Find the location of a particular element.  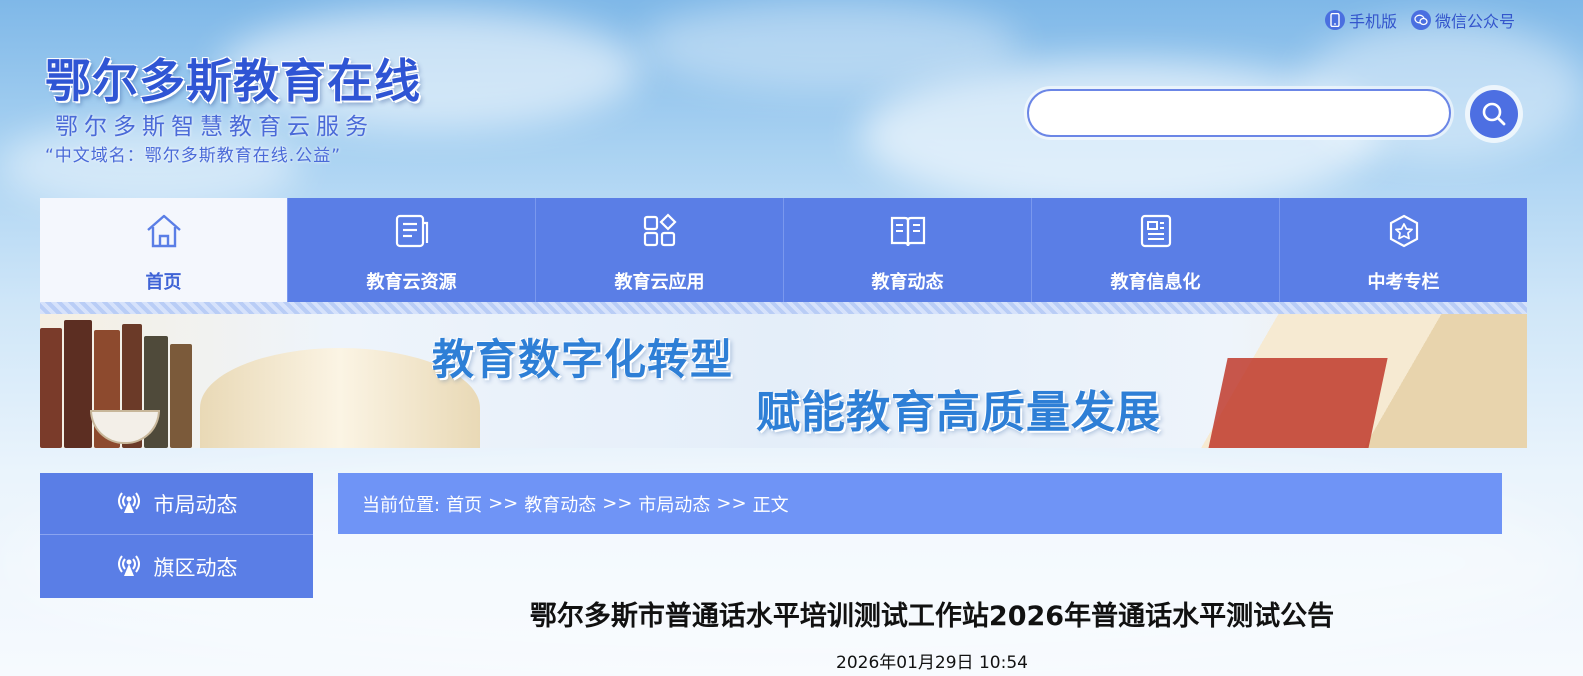

nav-item-home: 首页 is located at coordinates (164, 250).